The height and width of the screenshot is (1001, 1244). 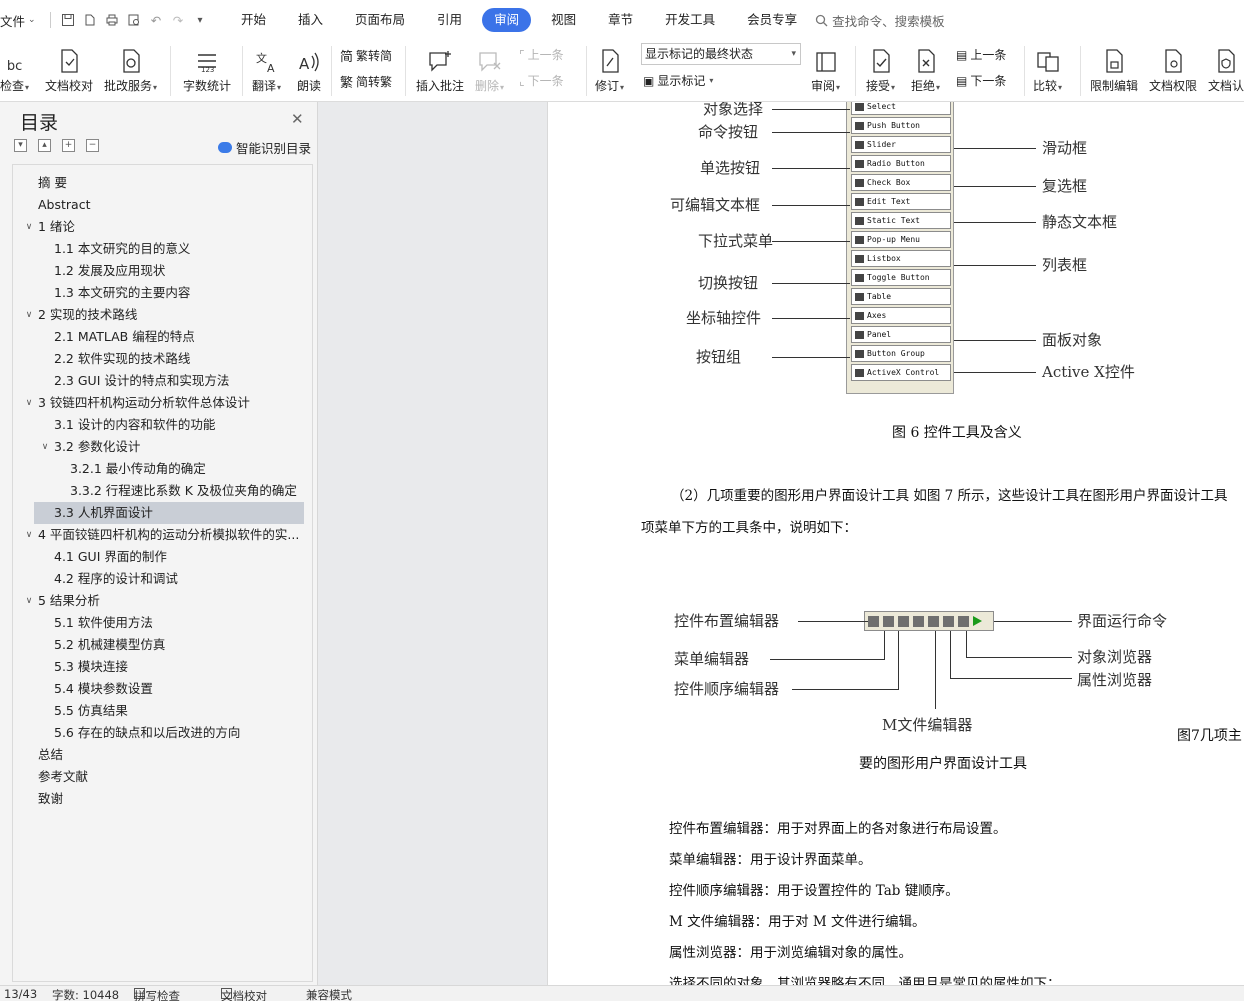 I want to click on menu-tab: 页面布局, so click(x=380, y=20).